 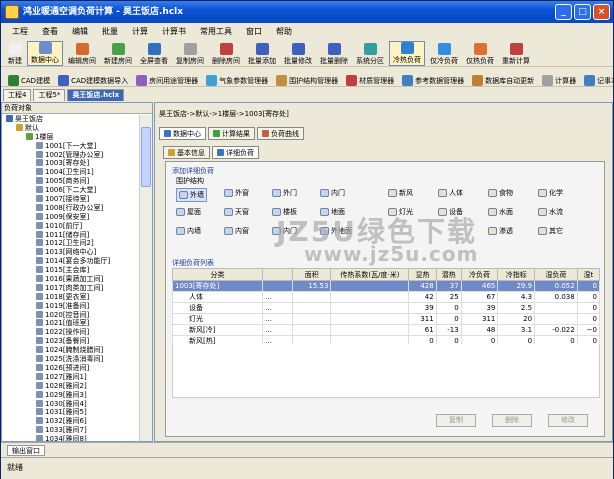 I want to click on close-button: ×, so click(x=601, y=12).